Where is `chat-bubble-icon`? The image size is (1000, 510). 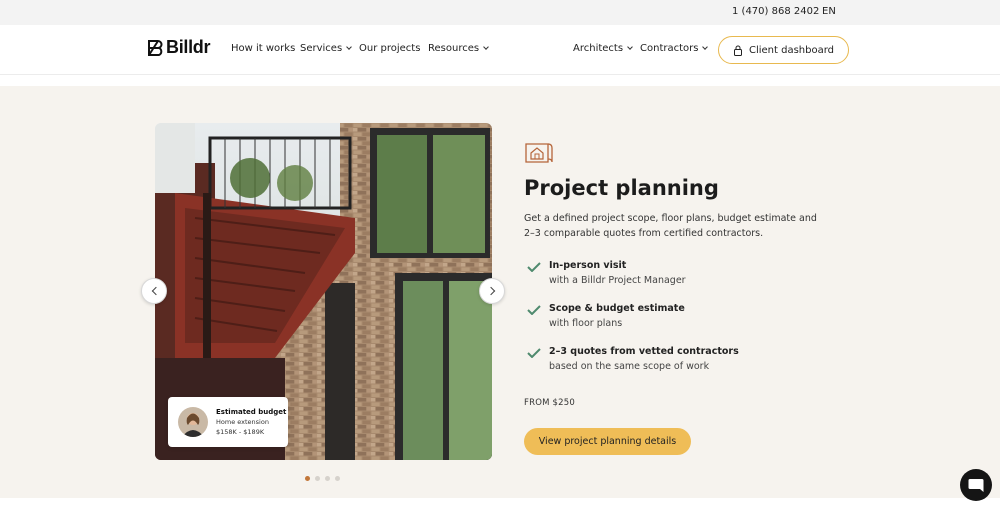
chat-bubble-icon is located at coordinates (976, 485).